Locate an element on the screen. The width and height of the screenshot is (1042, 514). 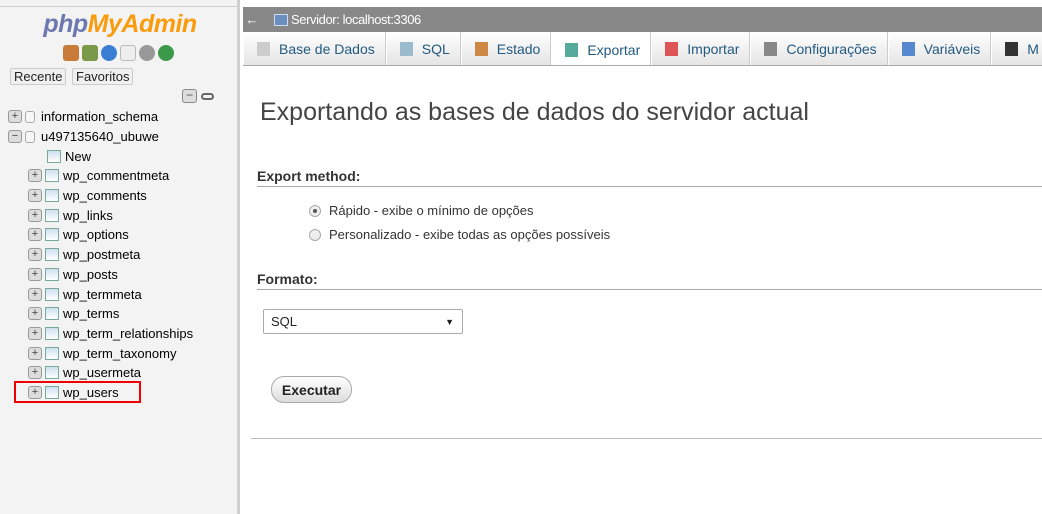
logout-icon is located at coordinates (90, 53).